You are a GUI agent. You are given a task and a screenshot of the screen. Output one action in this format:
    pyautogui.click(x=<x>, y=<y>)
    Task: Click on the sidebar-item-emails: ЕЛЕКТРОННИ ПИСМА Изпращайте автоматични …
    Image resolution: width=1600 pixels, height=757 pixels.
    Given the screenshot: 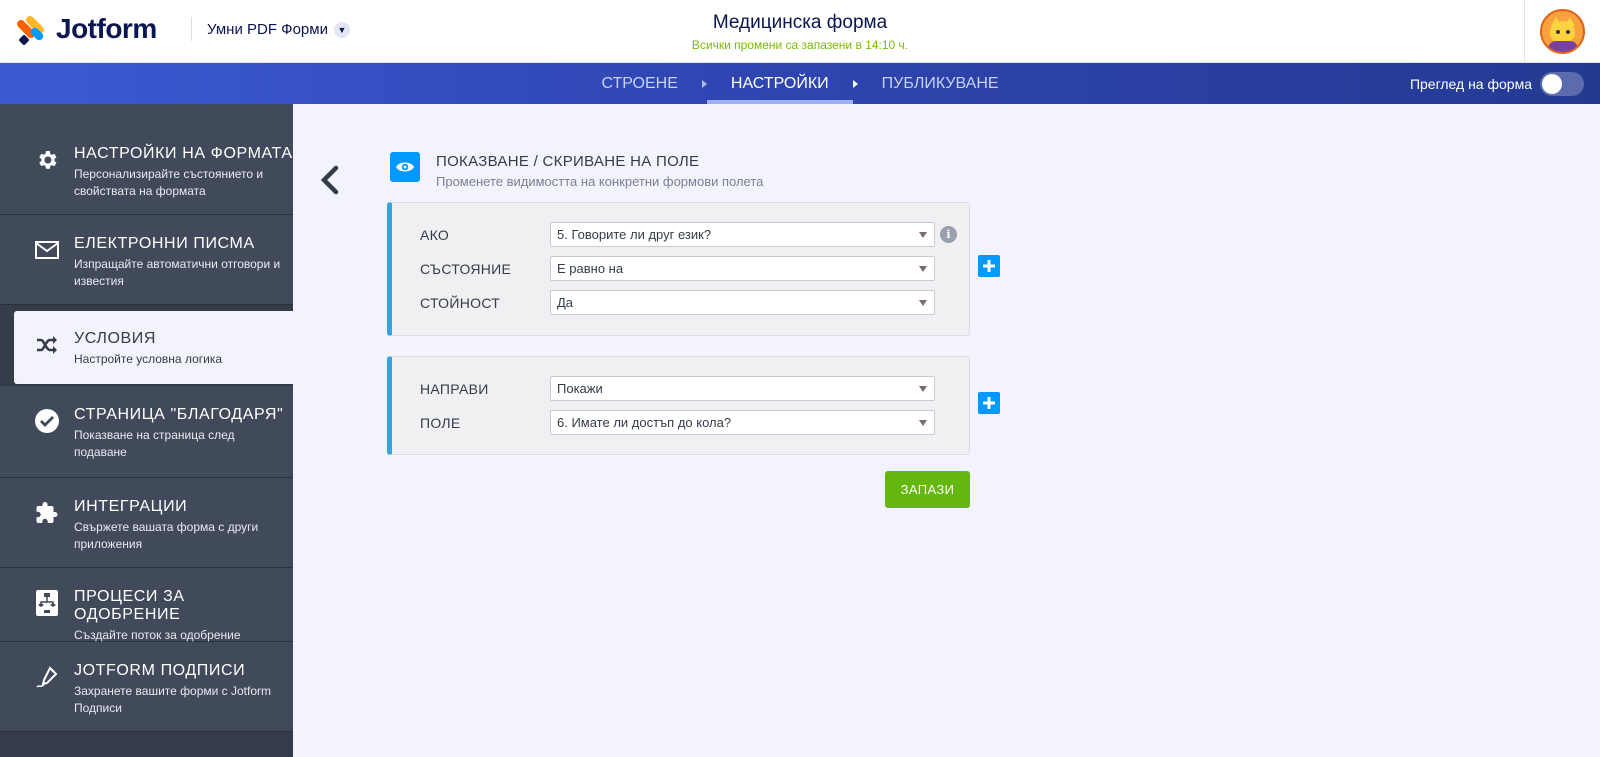 What is the action you would take?
    pyautogui.click(x=146, y=260)
    